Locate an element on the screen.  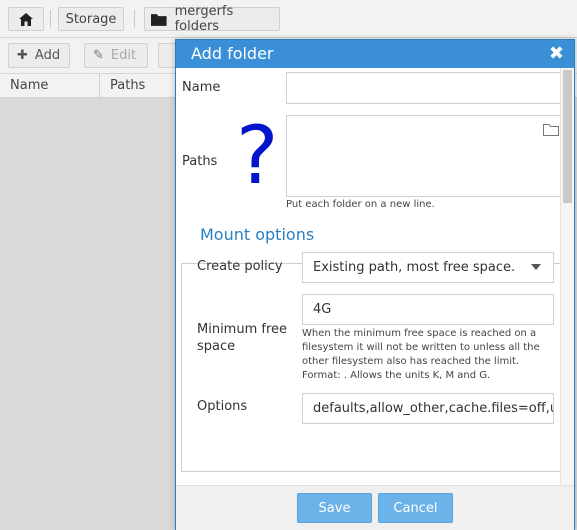
mount-options-legend: Mount options is located at coordinates (257, 234).